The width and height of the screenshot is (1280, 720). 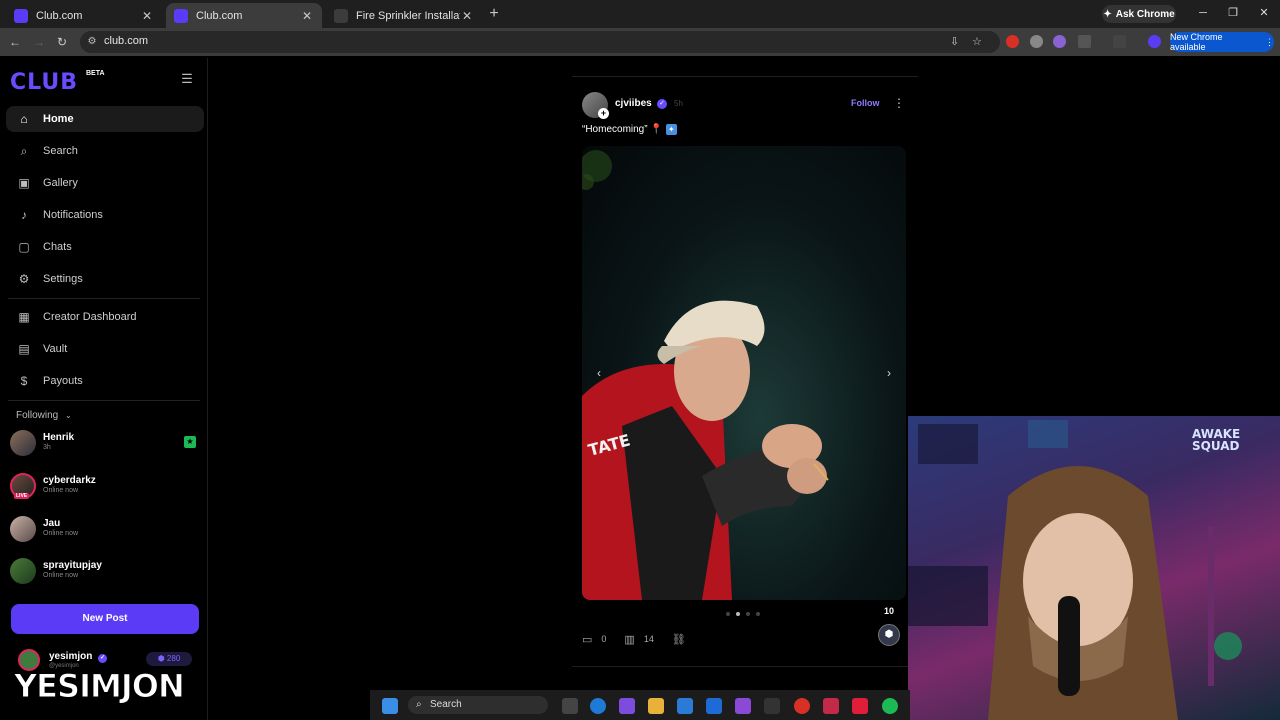 I want to click on pin-icon: 📍, so click(x=656, y=130).